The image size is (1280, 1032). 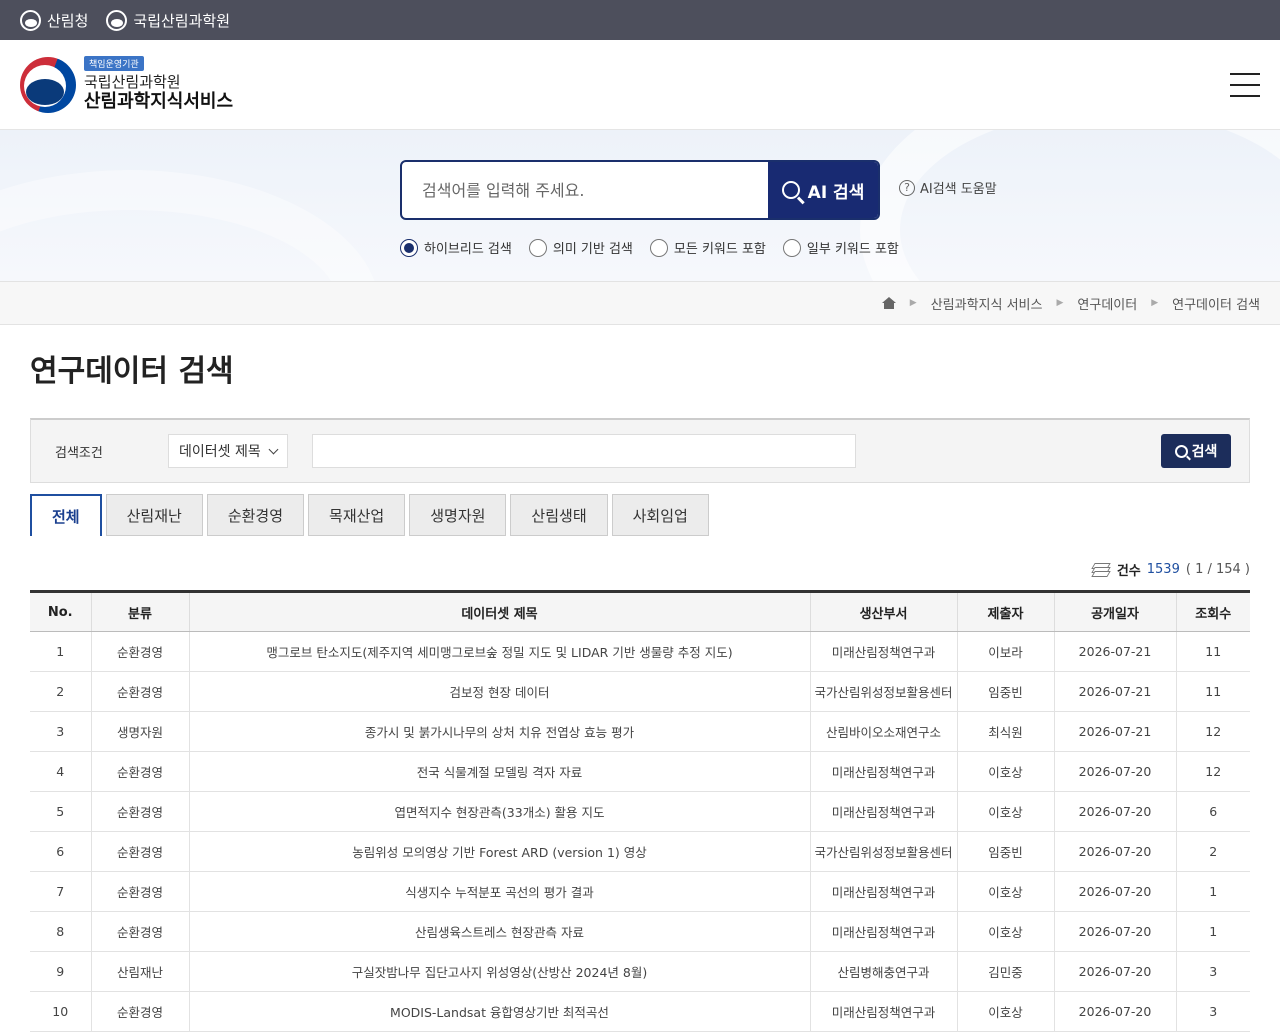 I want to click on radio-some-keywords: 일부 키워드 포함, so click(x=840, y=247).